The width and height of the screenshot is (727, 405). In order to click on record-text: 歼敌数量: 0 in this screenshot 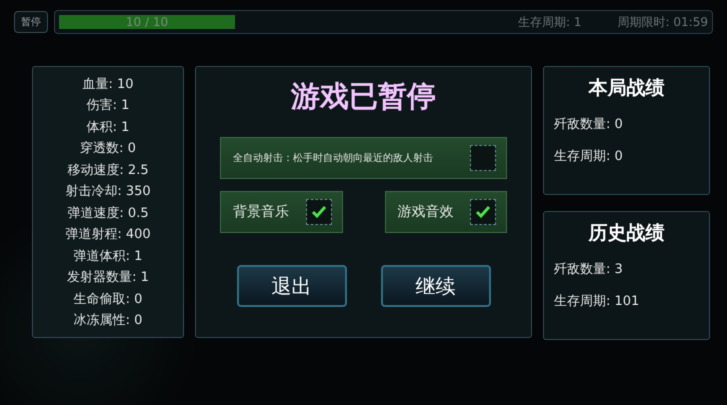, I will do `click(589, 124)`.